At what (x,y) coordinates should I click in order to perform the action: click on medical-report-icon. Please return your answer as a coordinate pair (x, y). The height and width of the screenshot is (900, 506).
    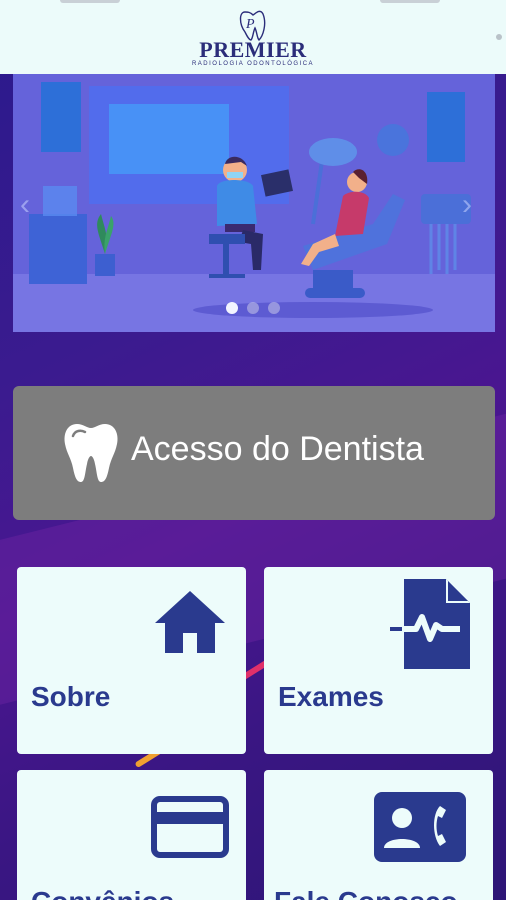
    Looking at the image, I should click on (430, 624).